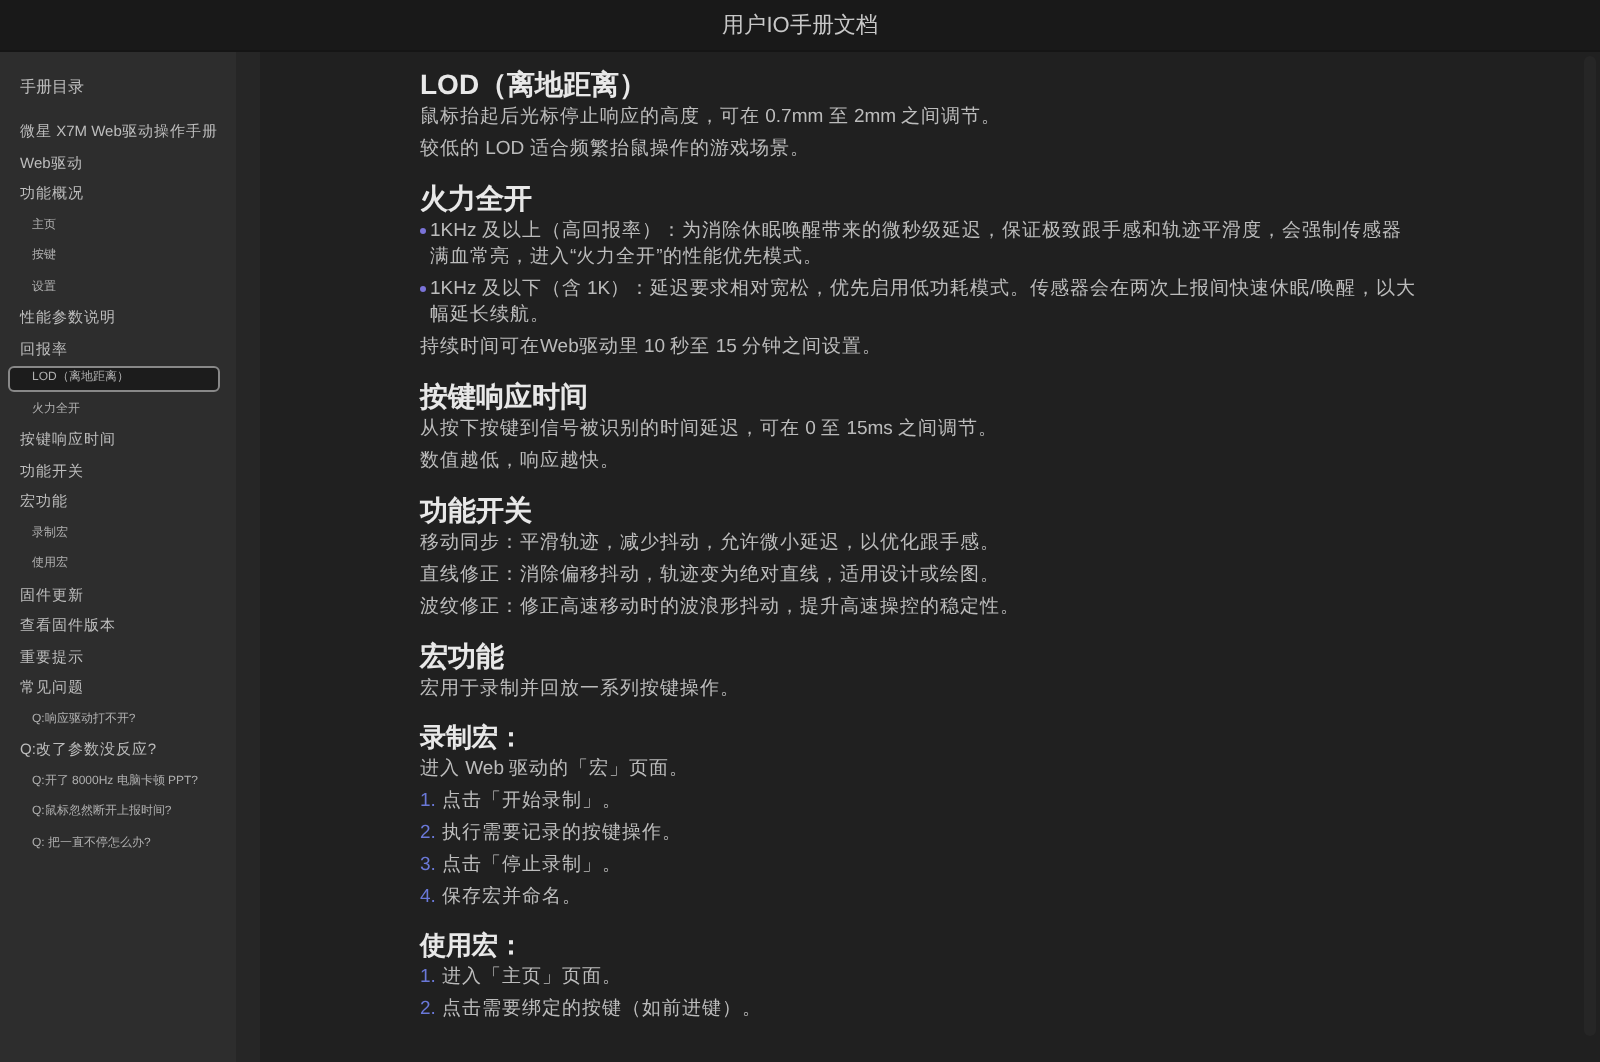 The width and height of the screenshot is (1600, 1062). Describe the element at coordinates (531, 801) in the screenshot. I see `list-item-text: 点击「开始录制」。` at that location.